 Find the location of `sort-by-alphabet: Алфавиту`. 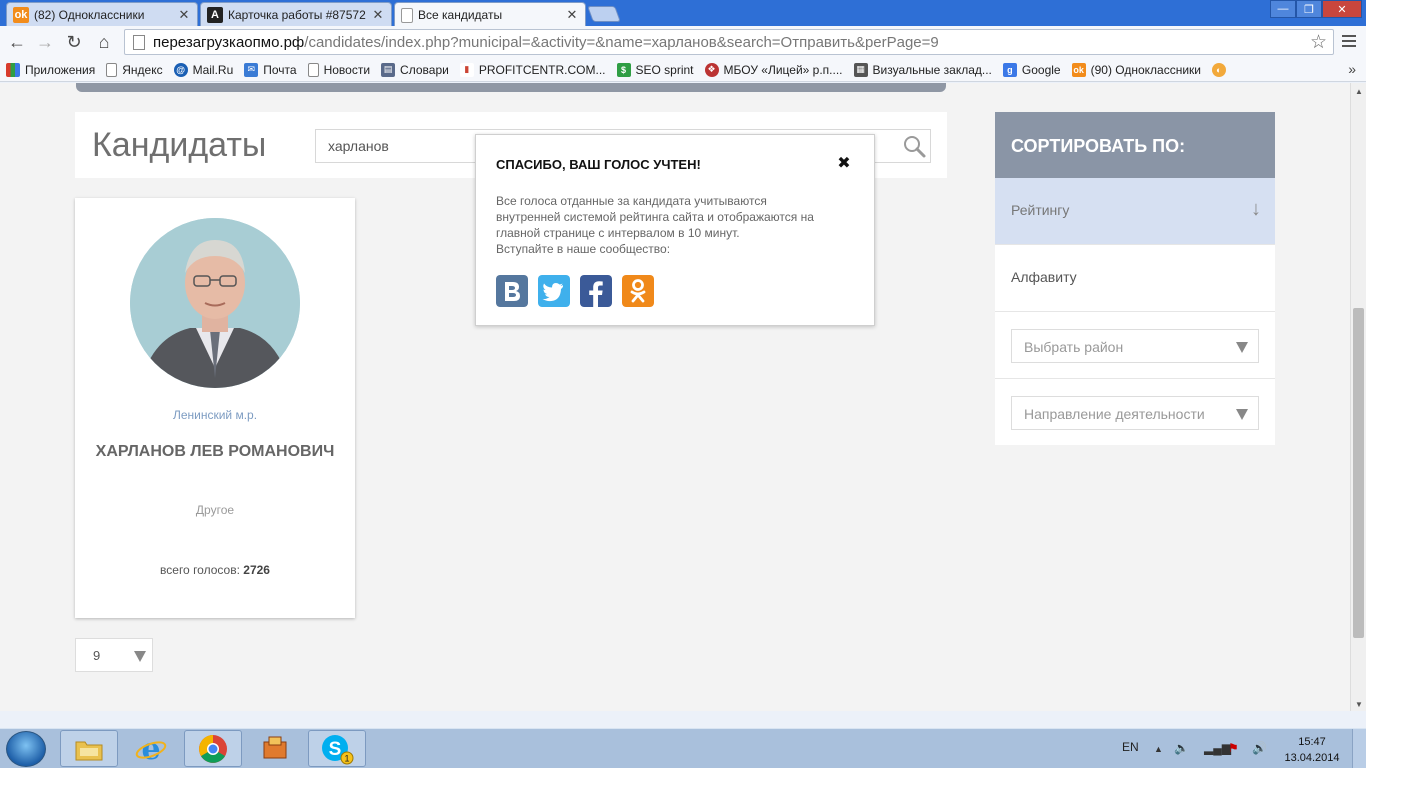

sort-by-alphabet: Алфавиту is located at coordinates (1135, 278).